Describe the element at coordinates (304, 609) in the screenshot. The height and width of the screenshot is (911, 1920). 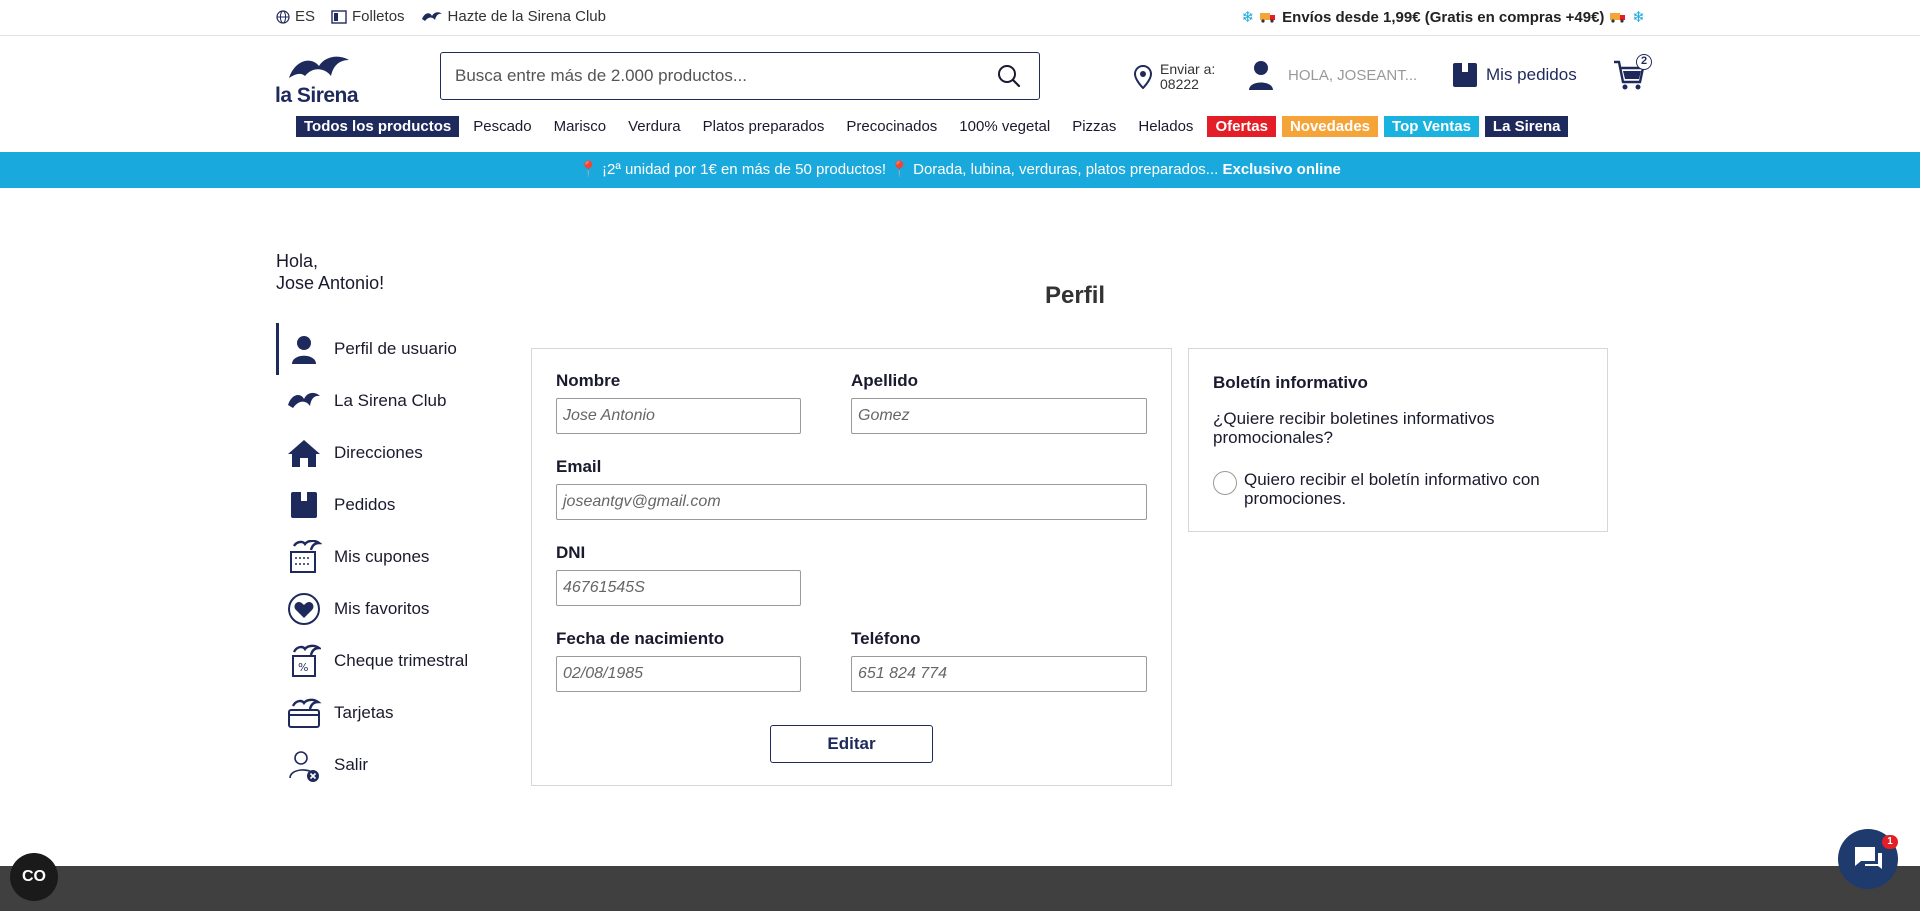
I see `heart-icon` at that location.